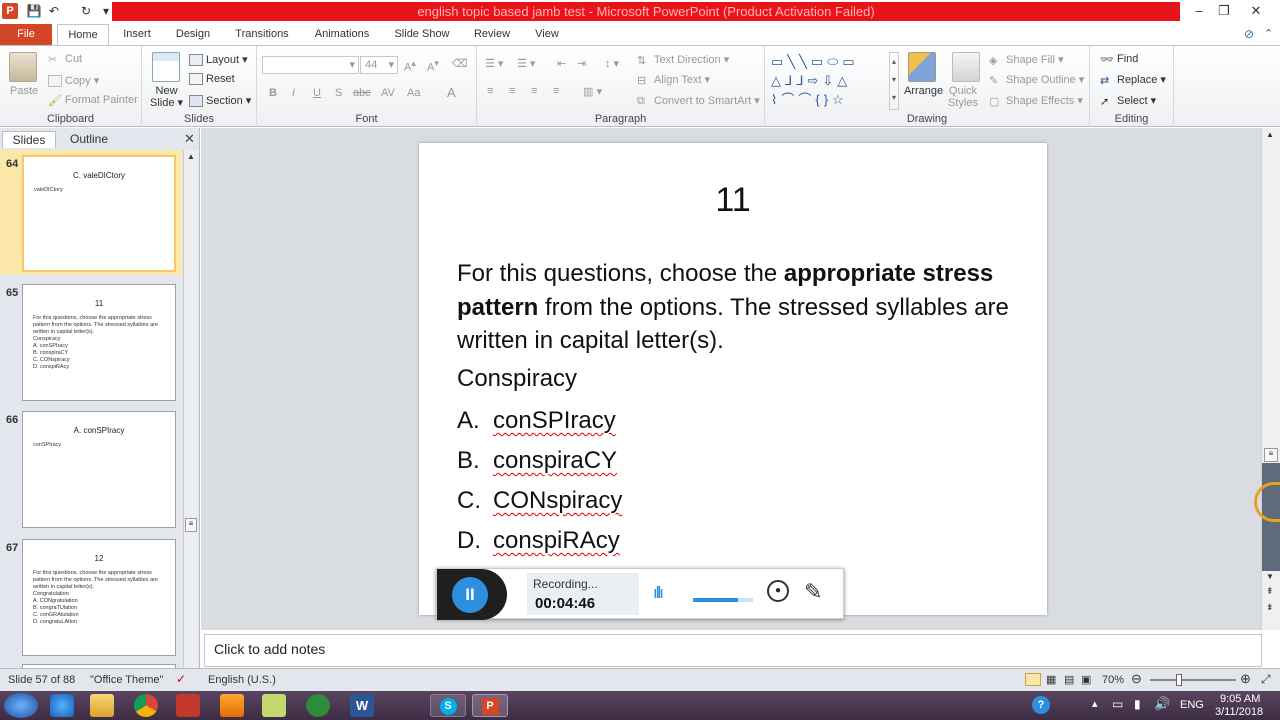  Describe the element at coordinates (512, 91) in the screenshot. I see `align-center-icon: ≡` at that location.